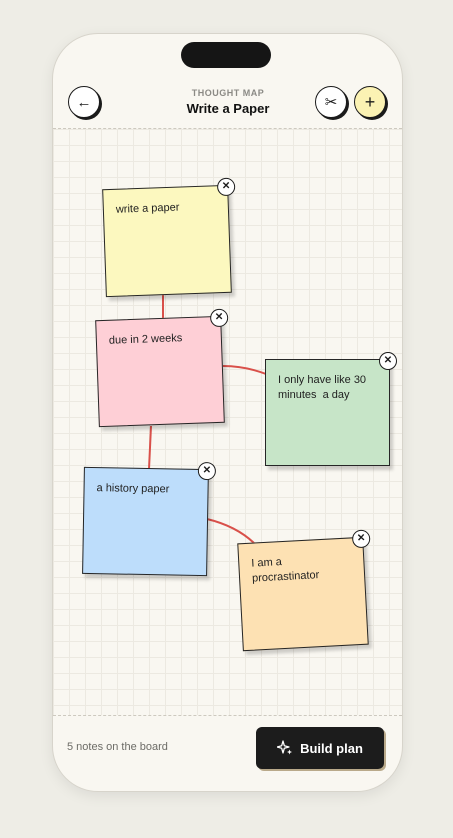 The height and width of the screenshot is (838, 453). I want to click on header: ← THOUGHT MAP Write a Paper ✂ +, so click(227, 103).